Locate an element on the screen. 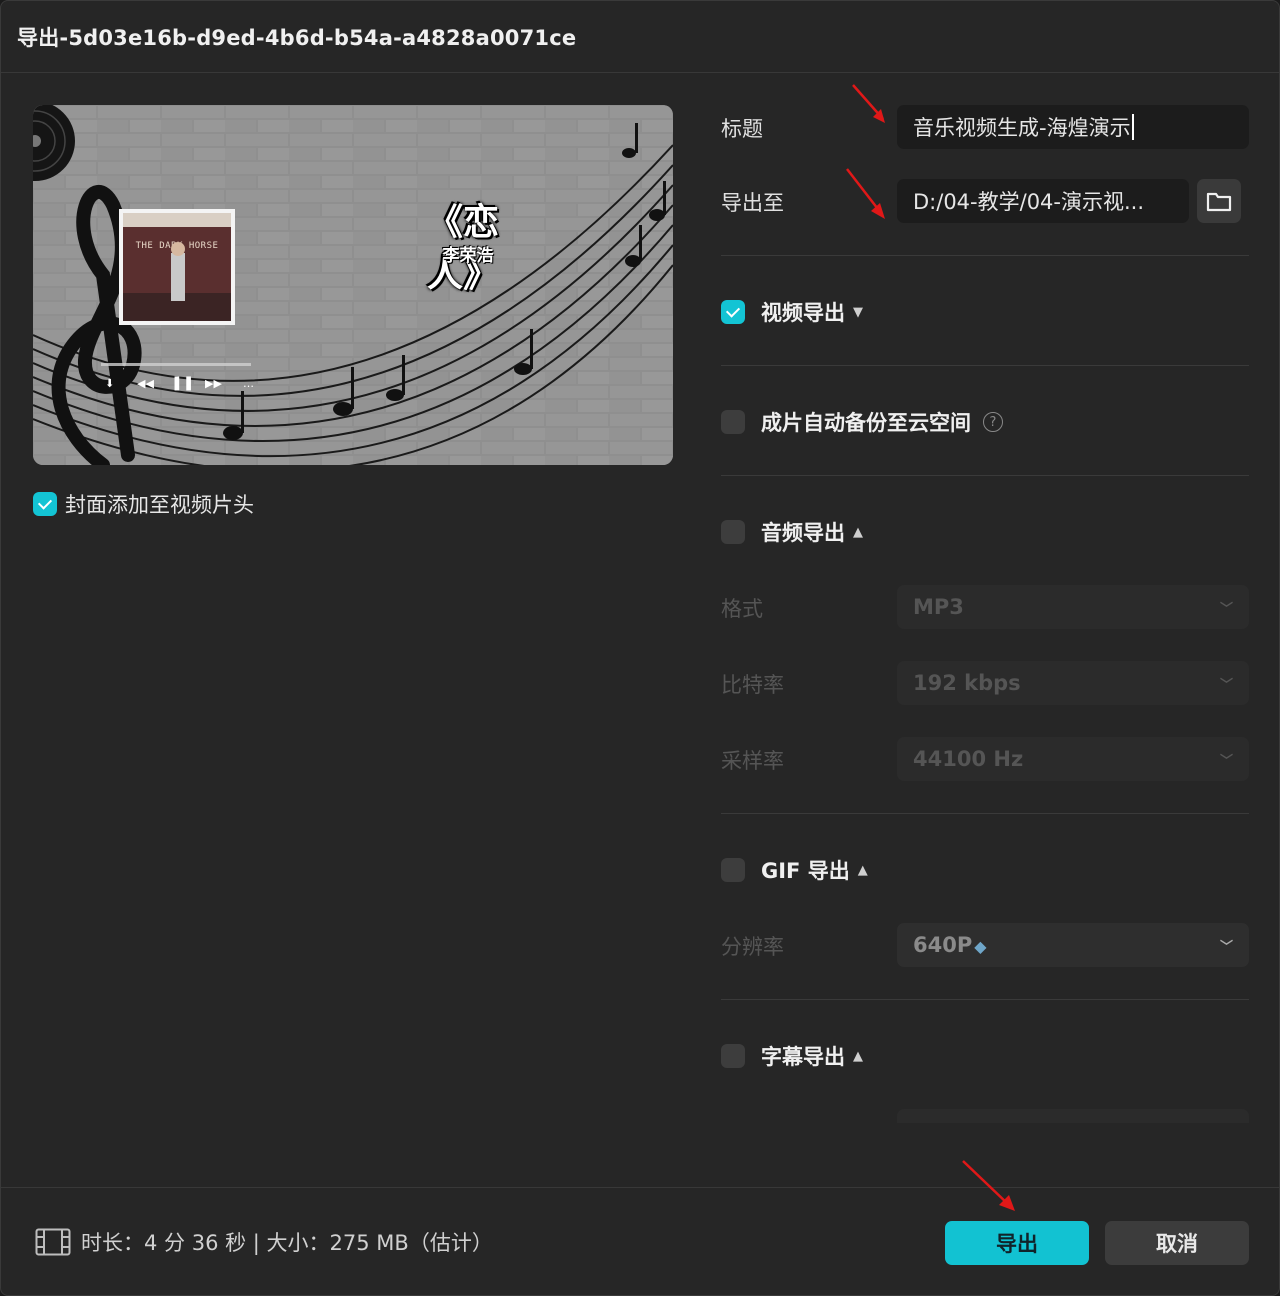 The width and height of the screenshot is (1280, 1296). audio-export-title: 音频导出 is located at coordinates (803, 533).